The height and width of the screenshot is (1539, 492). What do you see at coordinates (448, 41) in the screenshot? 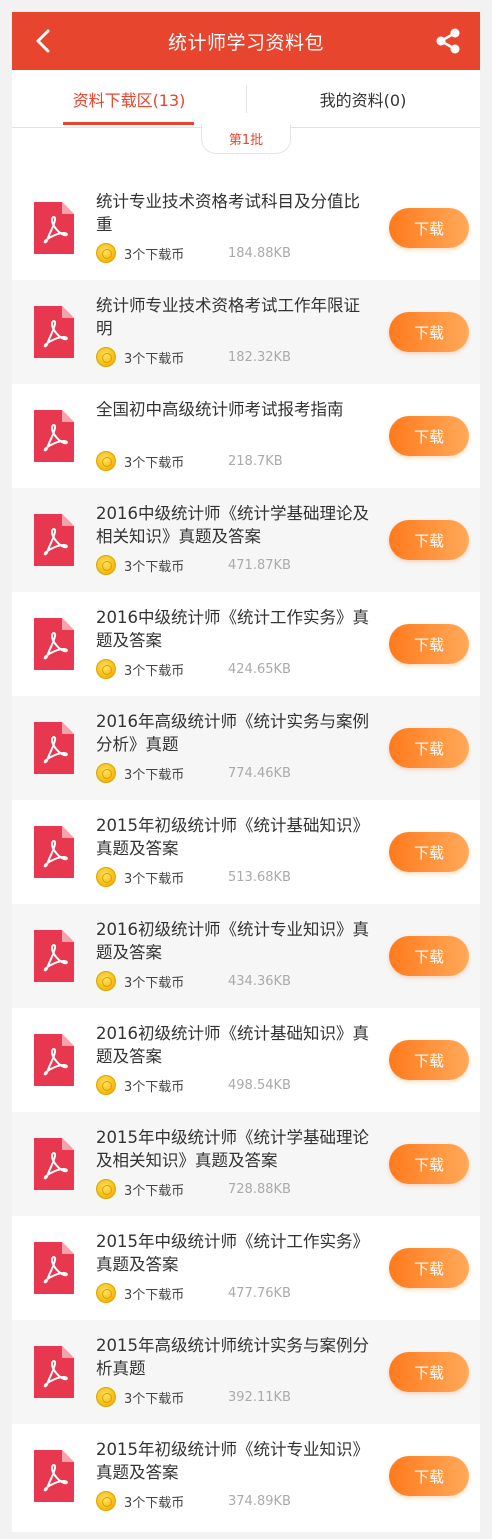
I see `share-icon` at bounding box center [448, 41].